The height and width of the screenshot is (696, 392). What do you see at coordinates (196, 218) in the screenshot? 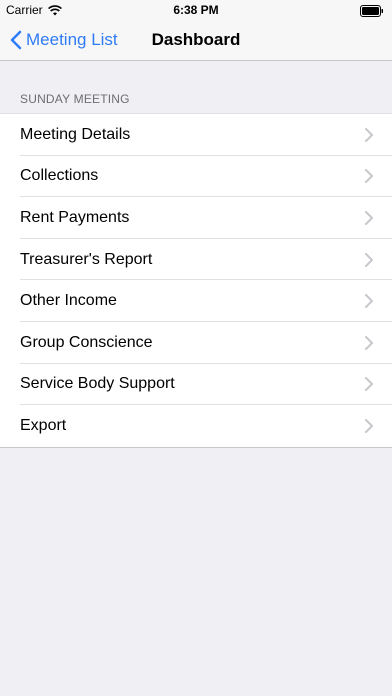
I see `list-item-rent-payments: Rent Payments` at bounding box center [196, 218].